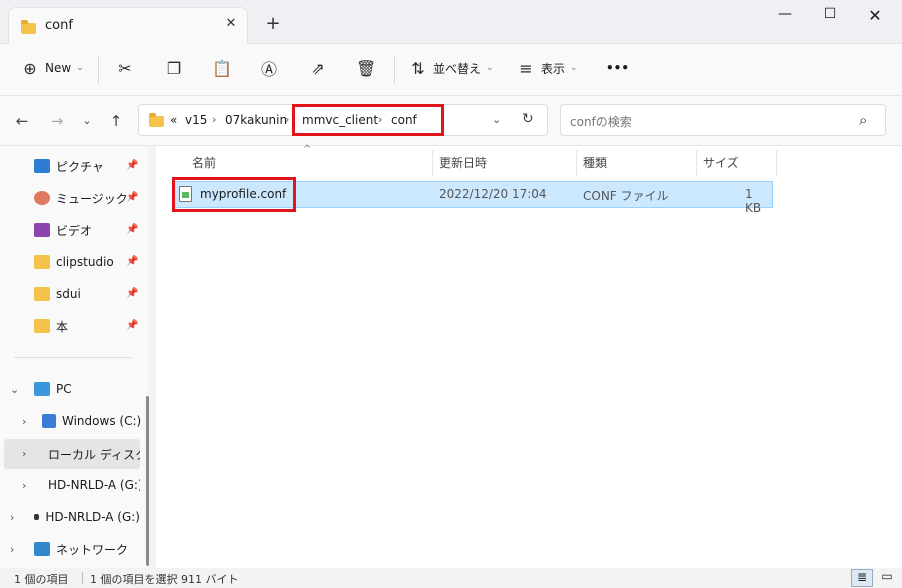  Describe the element at coordinates (617, 68) in the screenshot. I see `more-options-button: •••` at that location.